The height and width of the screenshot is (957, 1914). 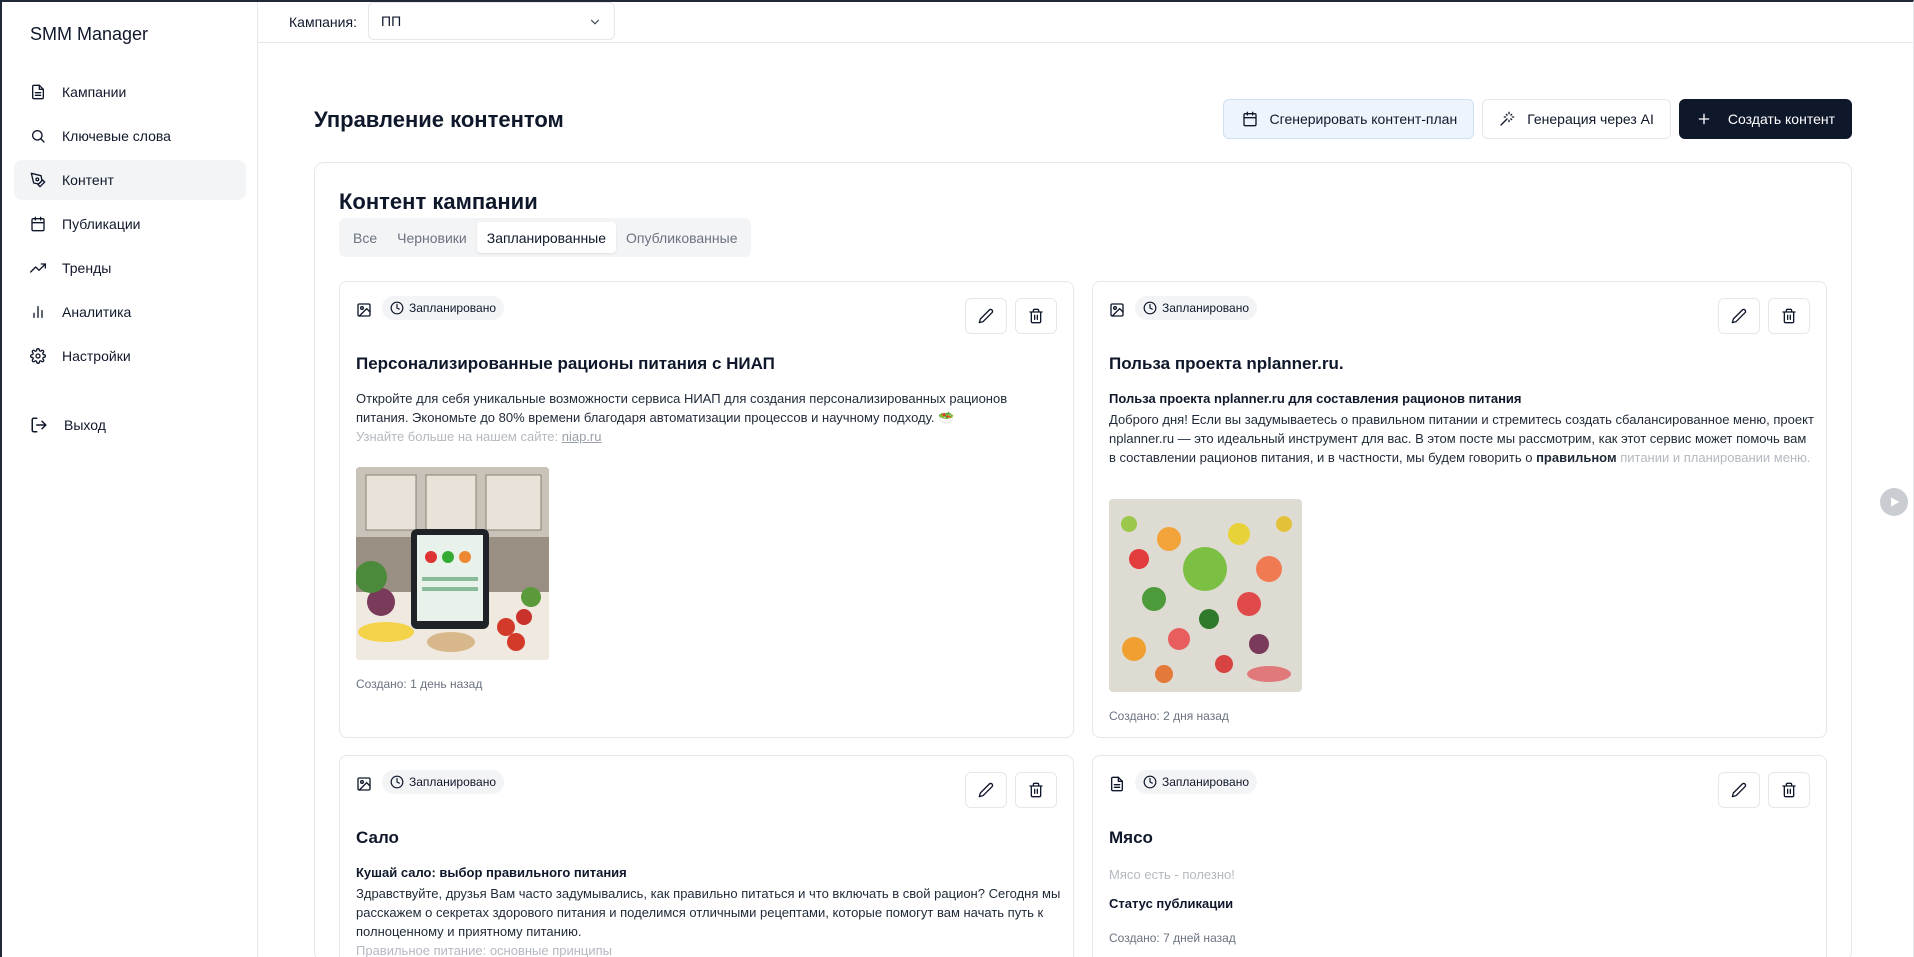 What do you see at coordinates (130, 268) in the screenshot?
I see `sidebar-item-trends: Тренды` at bounding box center [130, 268].